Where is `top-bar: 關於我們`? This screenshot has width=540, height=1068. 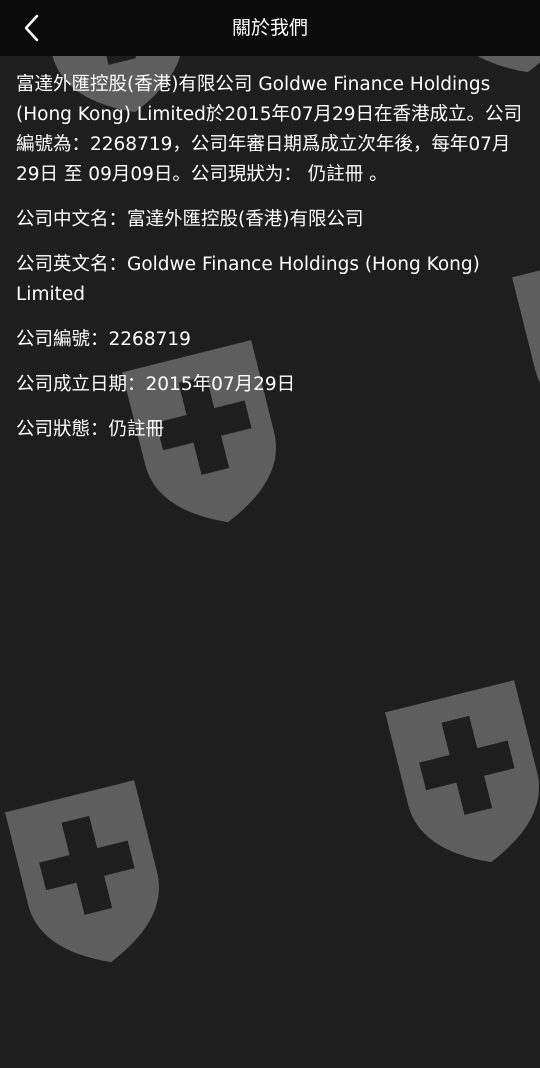 top-bar: 關於我們 is located at coordinates (270, 28).